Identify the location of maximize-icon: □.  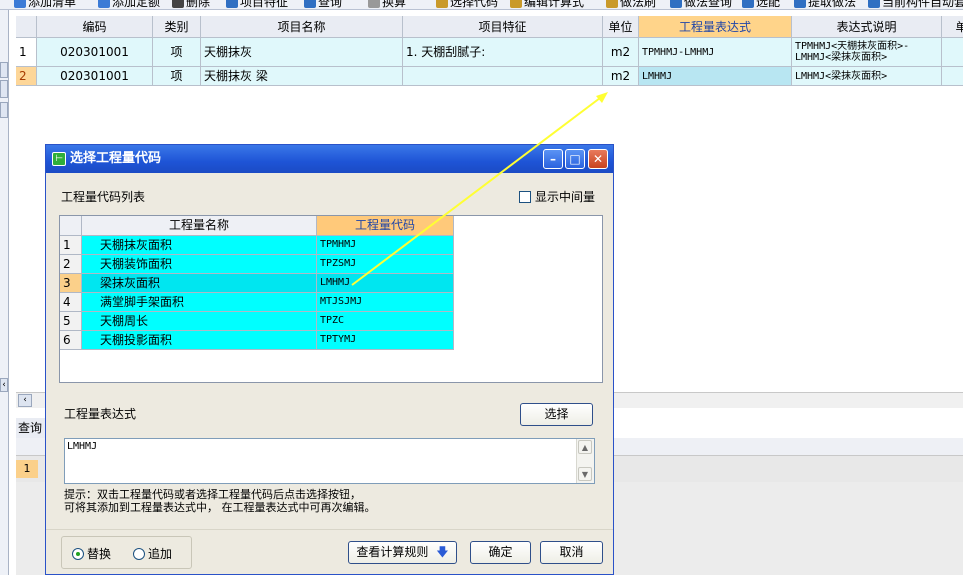
(575, 159).